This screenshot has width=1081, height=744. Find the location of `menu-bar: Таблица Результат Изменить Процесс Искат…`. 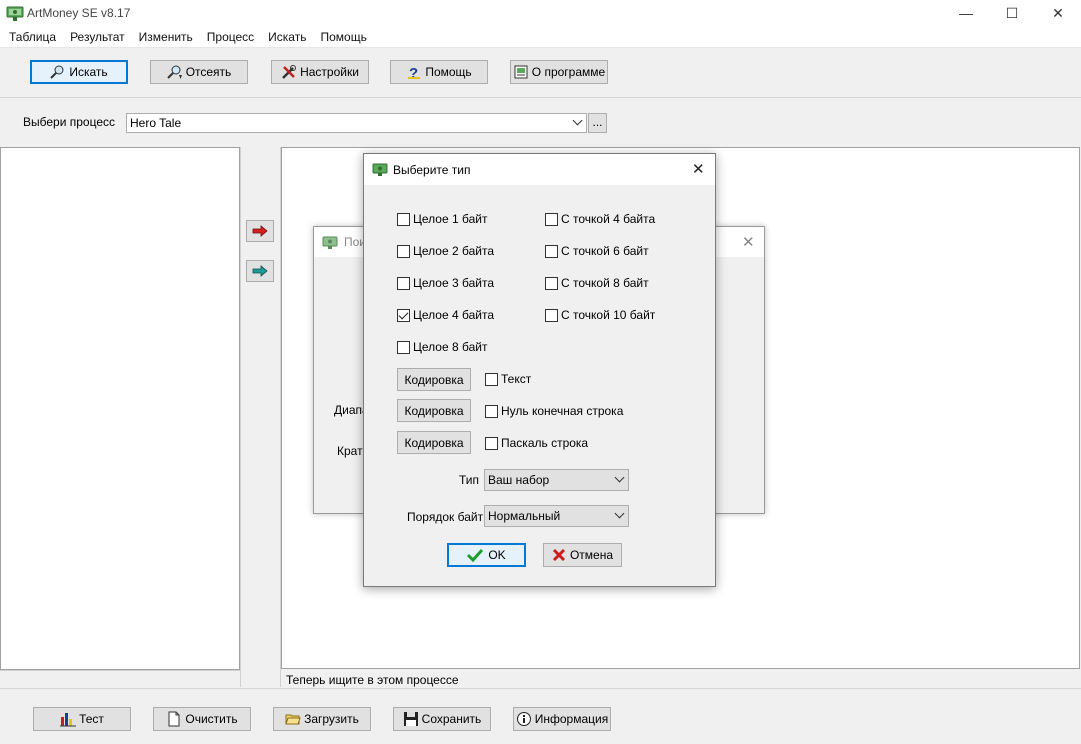

menu-bar: Таблица Результат Изменить Процесс Искат… is located at coordinates (540, 37).